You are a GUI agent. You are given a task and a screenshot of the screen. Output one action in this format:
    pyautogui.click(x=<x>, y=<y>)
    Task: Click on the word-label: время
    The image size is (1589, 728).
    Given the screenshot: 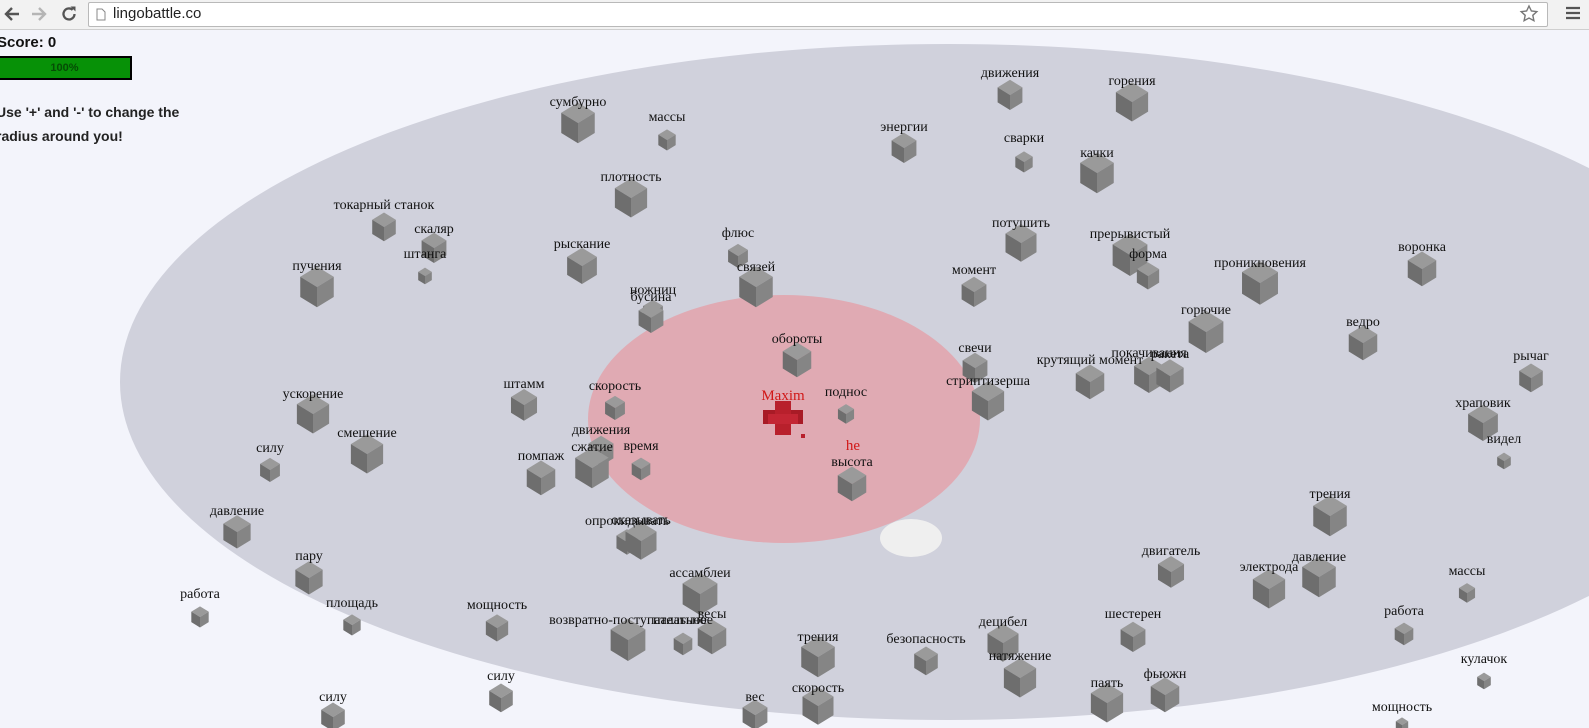 What is the action you would take?
    pyautogui.click(x=641, y=446)
    